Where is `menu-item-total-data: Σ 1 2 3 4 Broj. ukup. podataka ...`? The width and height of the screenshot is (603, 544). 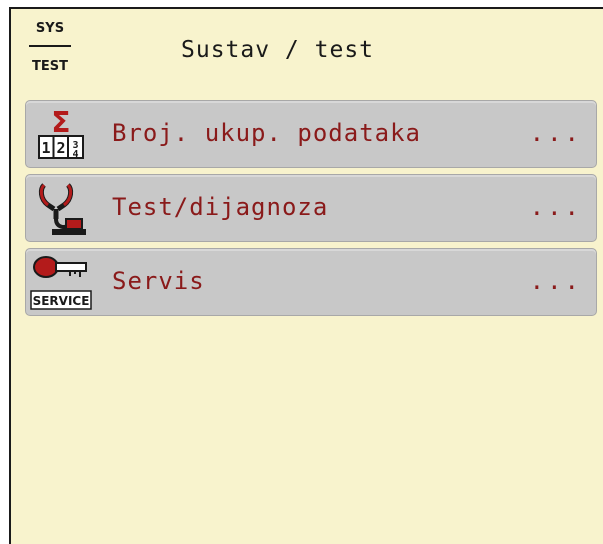
menu-item-total-data: Σ 1 2 3 4 Broj. ukup. podataka ... is located at coordinates (311, 134).